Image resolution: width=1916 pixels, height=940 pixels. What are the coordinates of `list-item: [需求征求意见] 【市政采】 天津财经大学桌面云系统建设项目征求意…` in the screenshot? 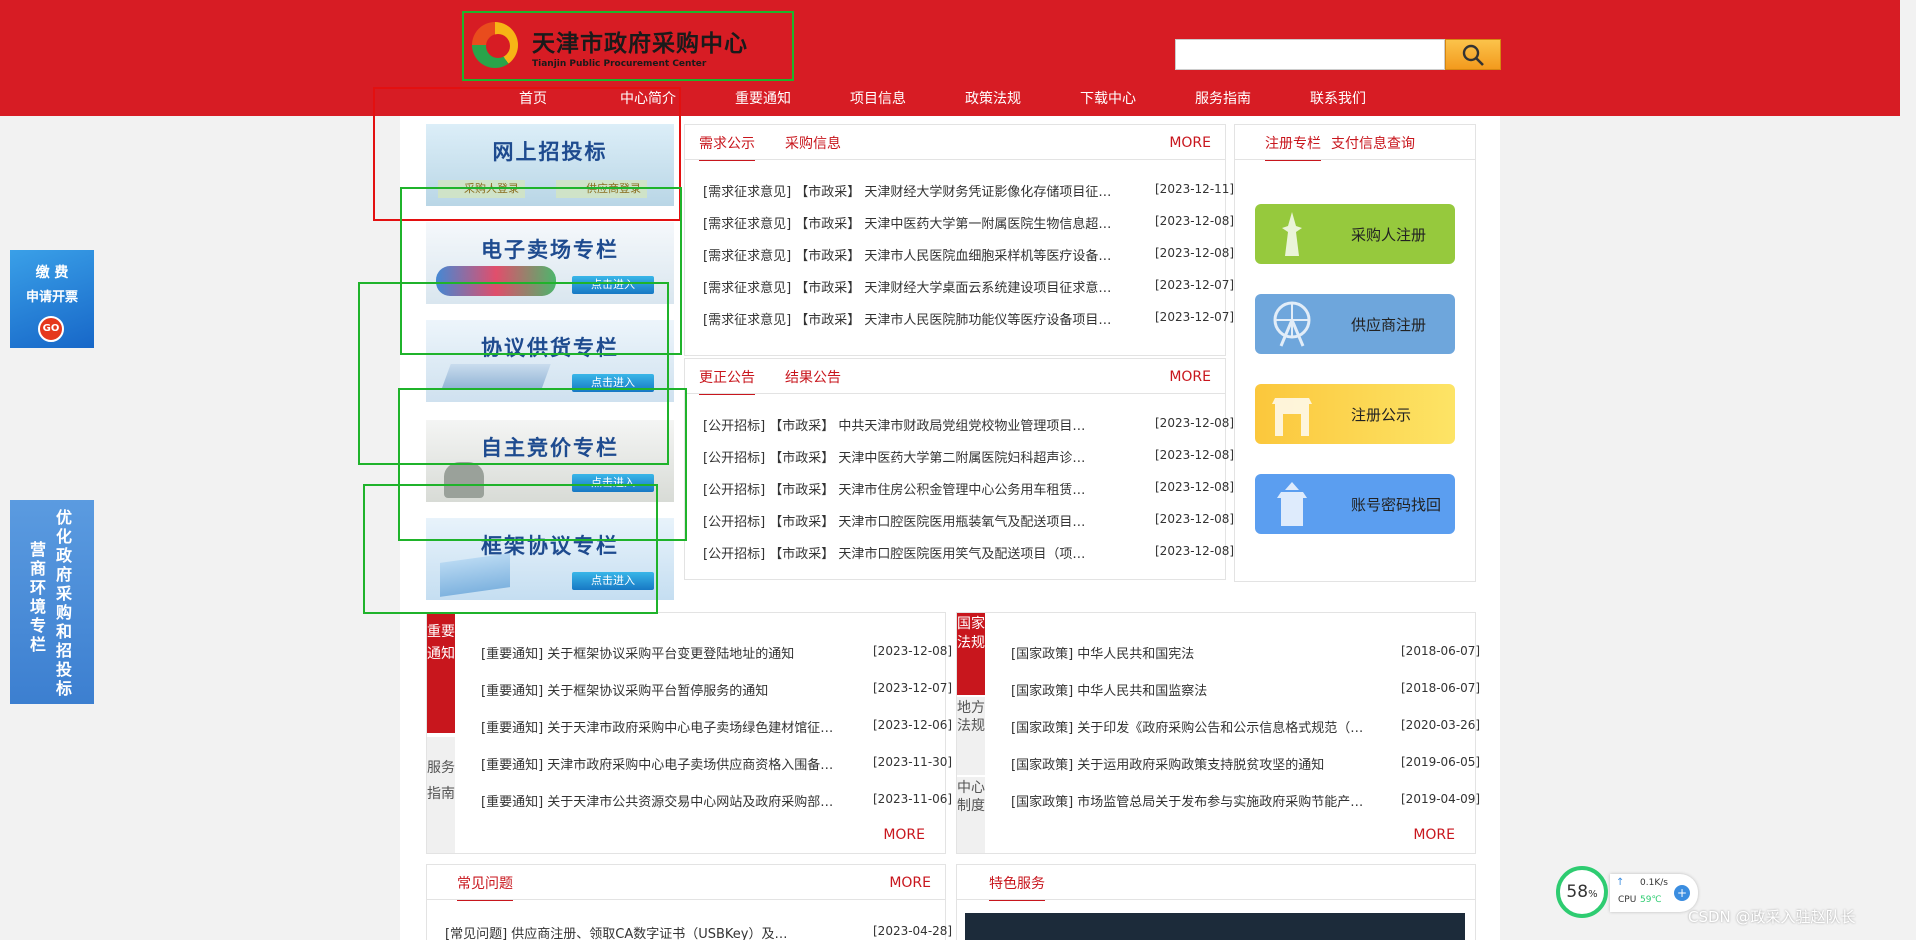 It's located at (923, 286).